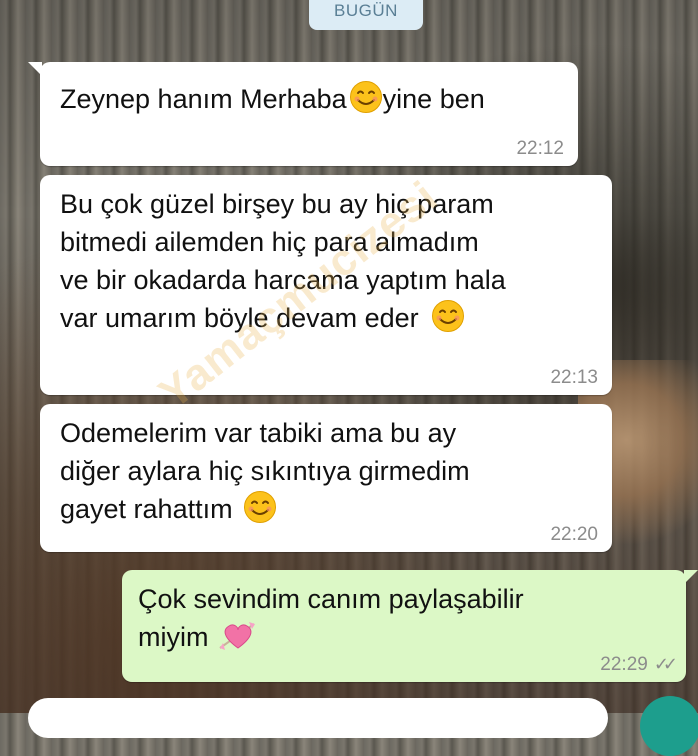 This screenshot has width=698, height=756. I want to click on message-text-part: var umarım böyle devam eder, so click(239, 318).